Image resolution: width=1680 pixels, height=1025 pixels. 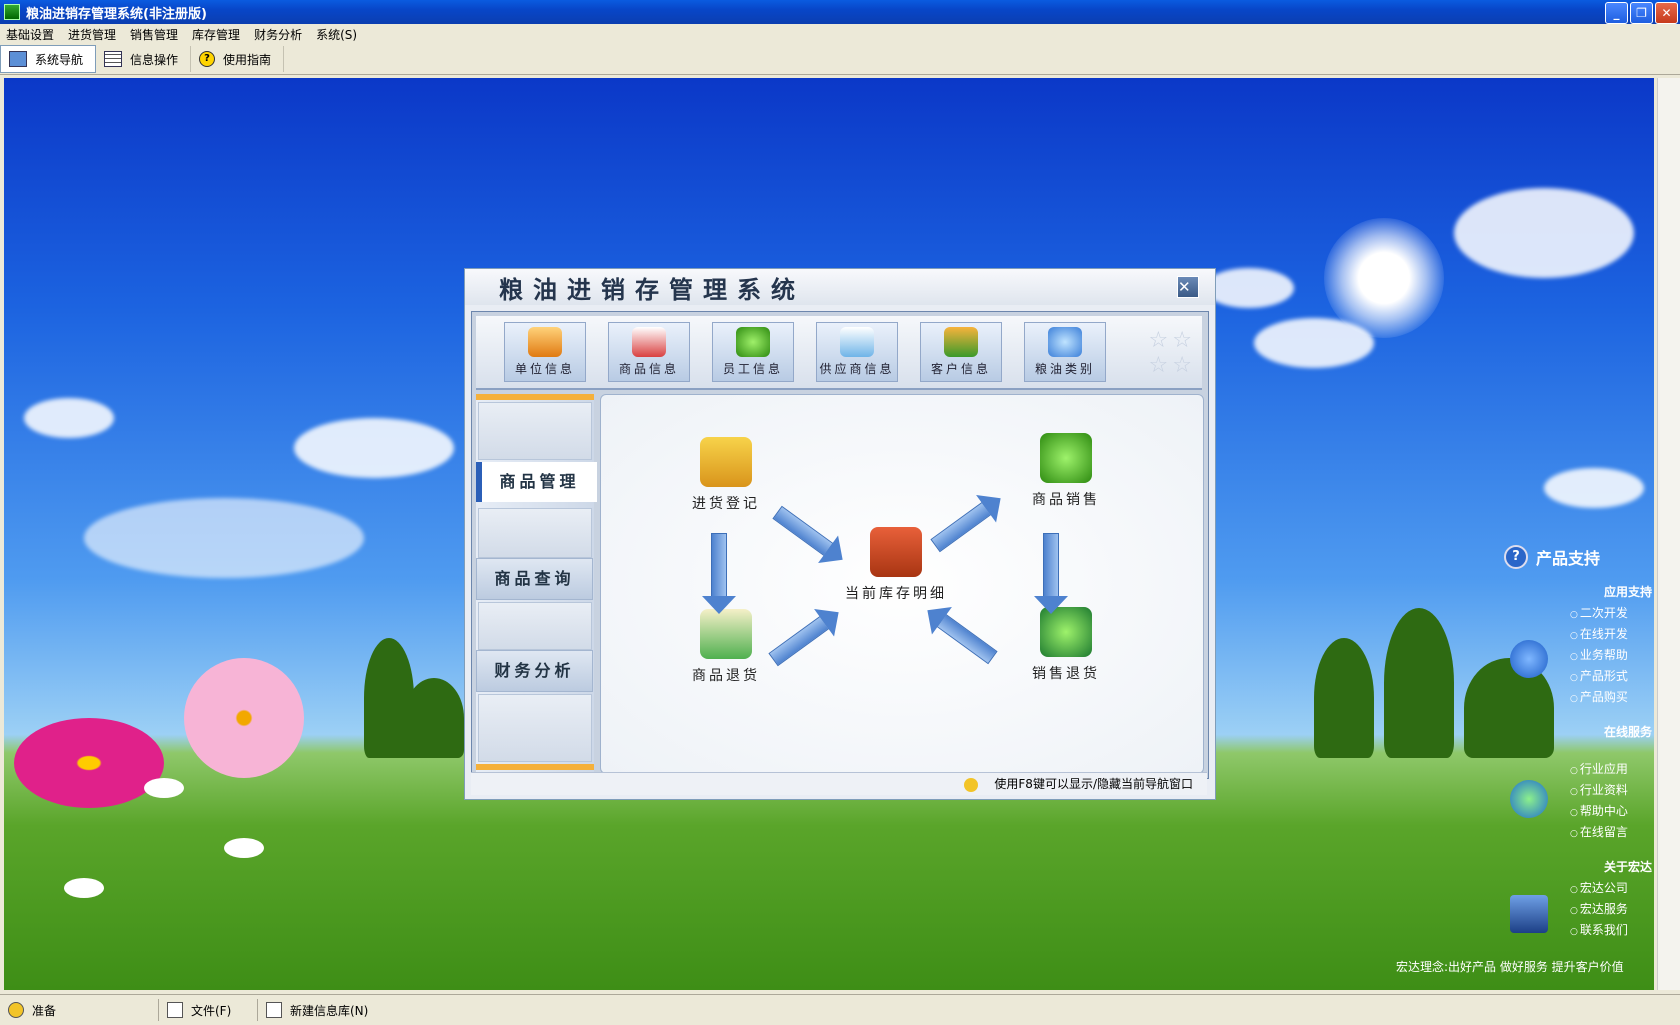 I want to click on nav-accent-bottom, so click(x=535, y=767).